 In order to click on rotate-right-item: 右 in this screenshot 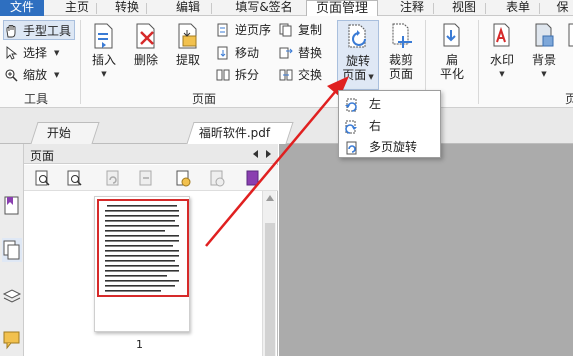, I will do `click(389, 126)`.